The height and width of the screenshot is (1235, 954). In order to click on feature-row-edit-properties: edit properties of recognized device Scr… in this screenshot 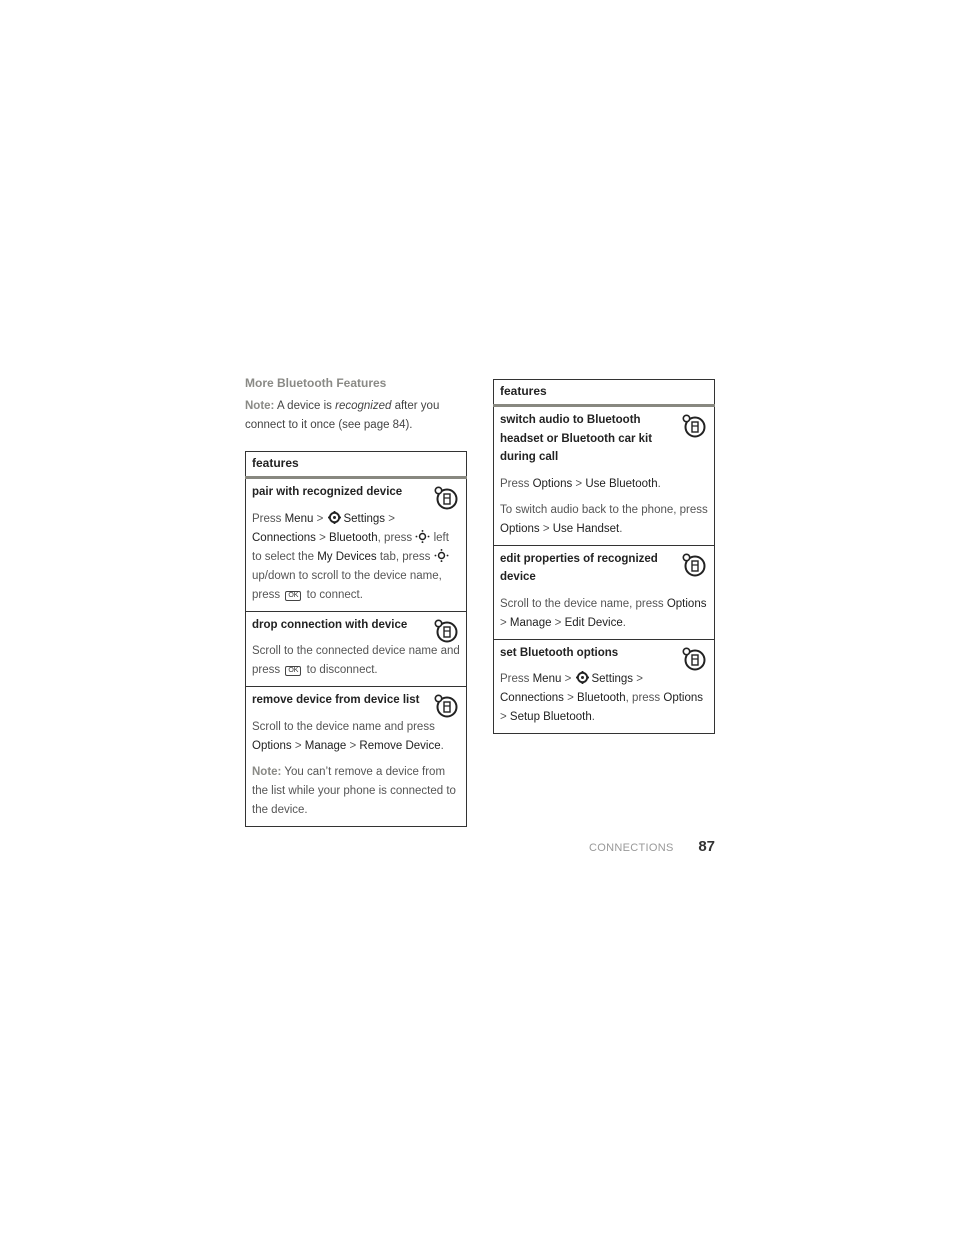, I will do `click(604, 591)`.